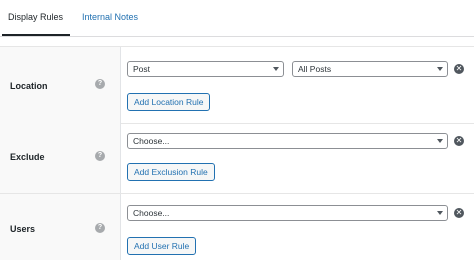 This screenshot has height=260, width=474. I want to click on location-value-value: All Posts, so click(315, 69).